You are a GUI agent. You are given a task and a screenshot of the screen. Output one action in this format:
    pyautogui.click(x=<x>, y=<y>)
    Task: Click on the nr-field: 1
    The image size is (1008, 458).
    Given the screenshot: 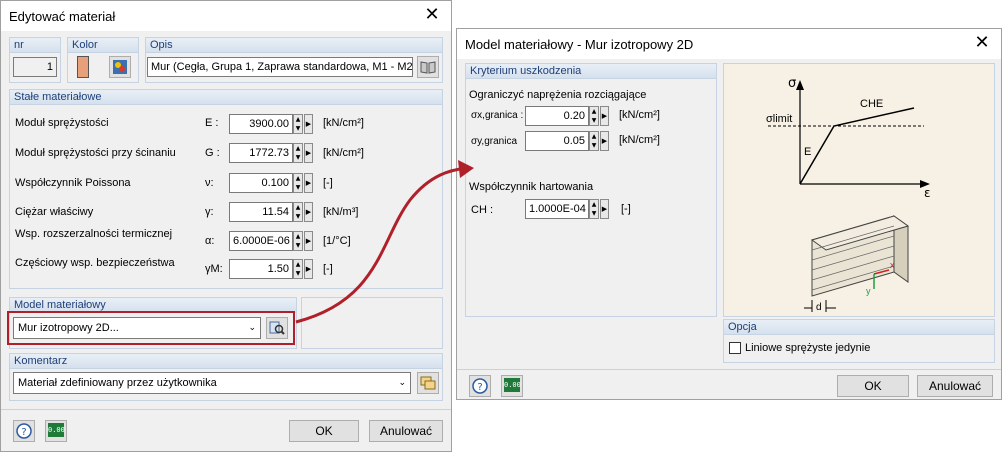 What is the action you would take?
    pyautogui.click(x=35, y=67)
    